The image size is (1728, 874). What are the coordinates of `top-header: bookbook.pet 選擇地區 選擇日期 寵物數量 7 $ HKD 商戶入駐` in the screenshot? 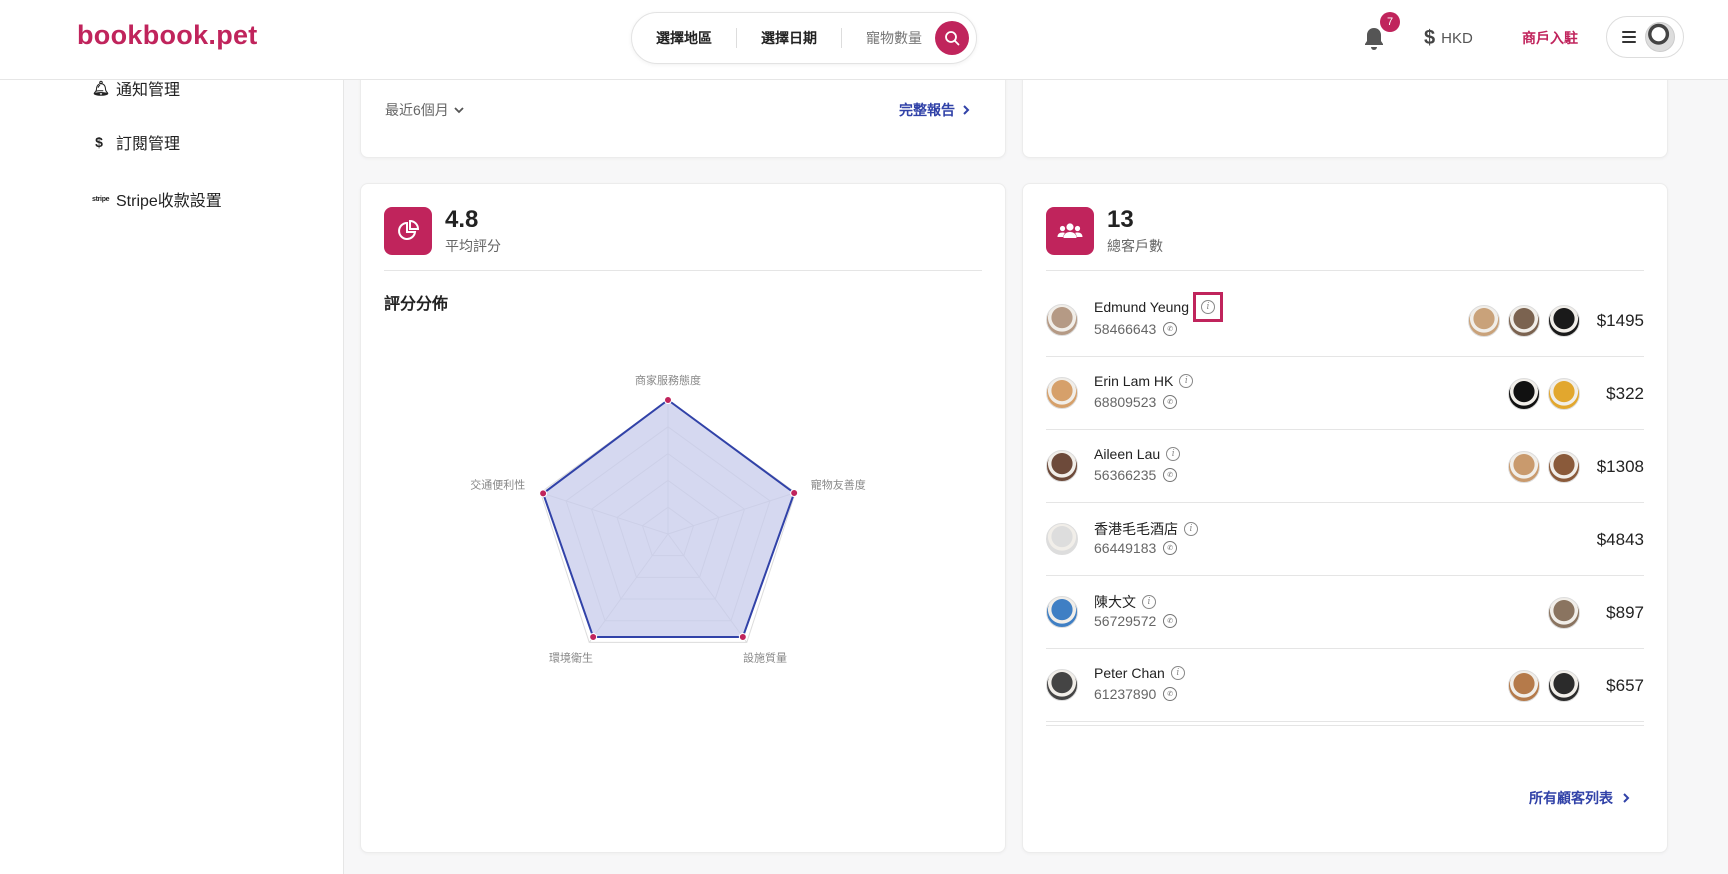 It's located at (864, 40).